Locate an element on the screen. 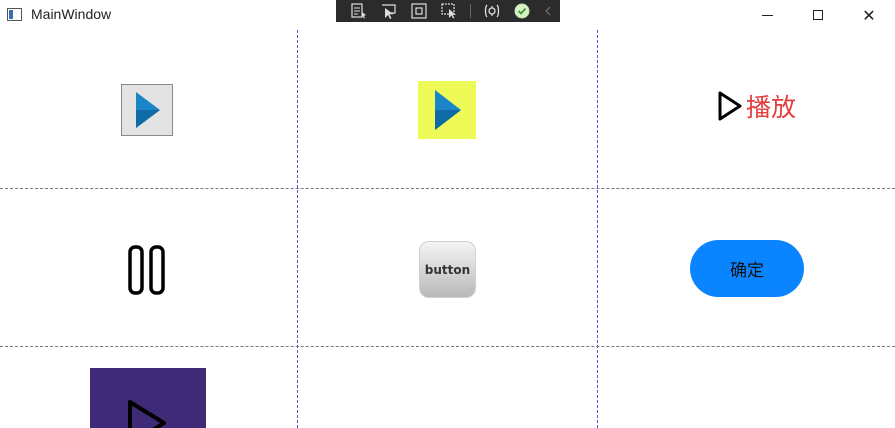  close-icon: ✕ is located at coordinates (869, 15).